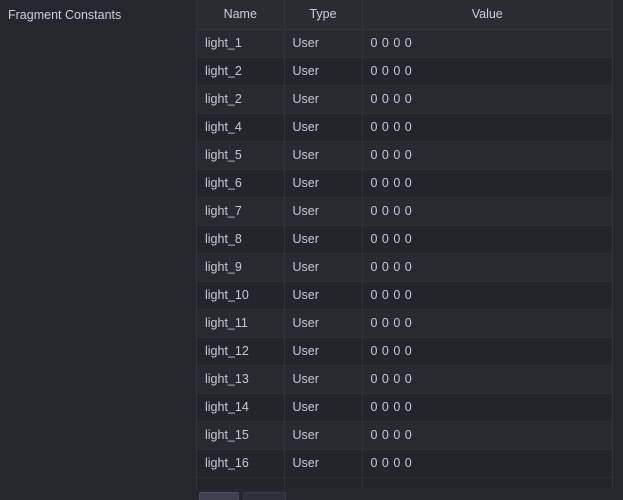 This screenshot has height=500, width=623. Describe the element at coordinates (241, 351) in the screenshot. I see `cell-name: light_12` at that location.